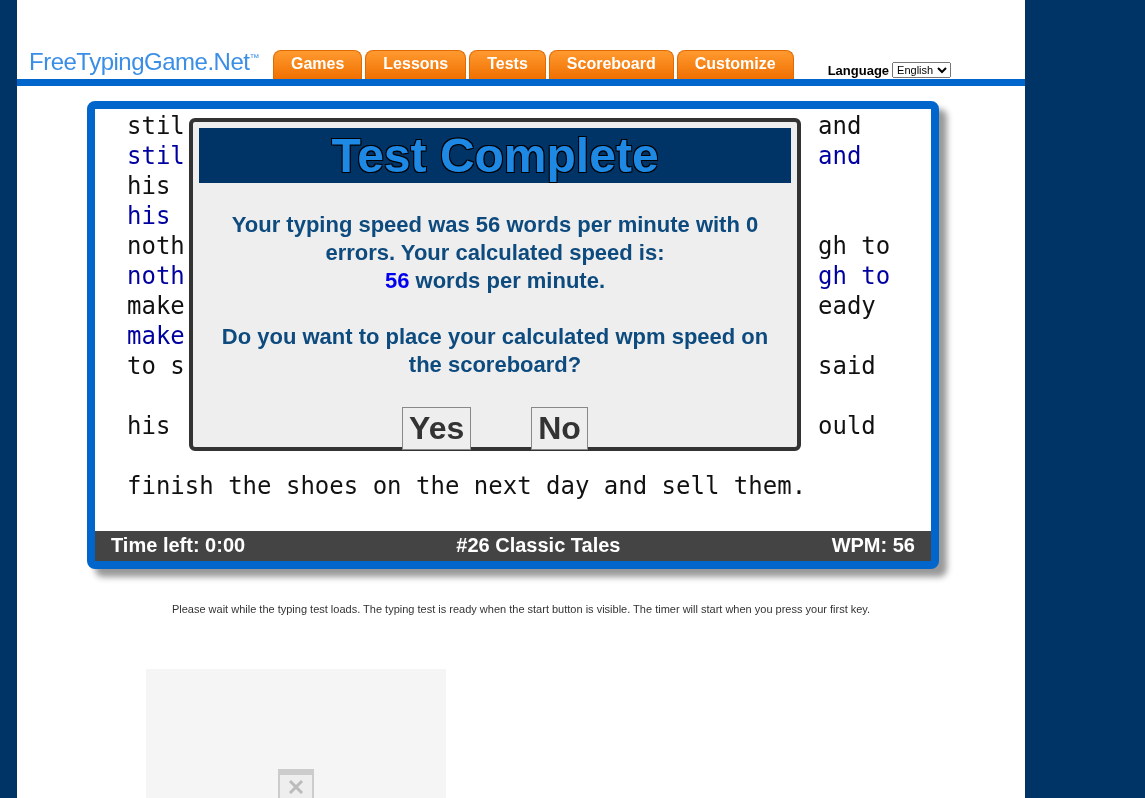 This screenshot has height=798, width=1145. What do you see at coordinates (735, 64) in the screenshot?
I see `nav-tab: Customize` at bounding box center [735, 64].